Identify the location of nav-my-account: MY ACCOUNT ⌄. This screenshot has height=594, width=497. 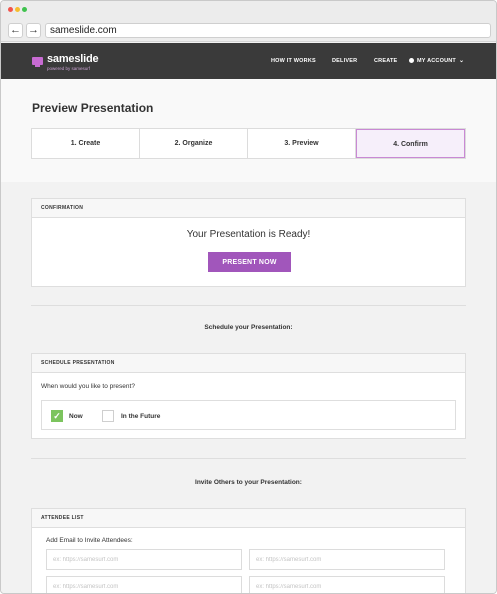
(436, 61).